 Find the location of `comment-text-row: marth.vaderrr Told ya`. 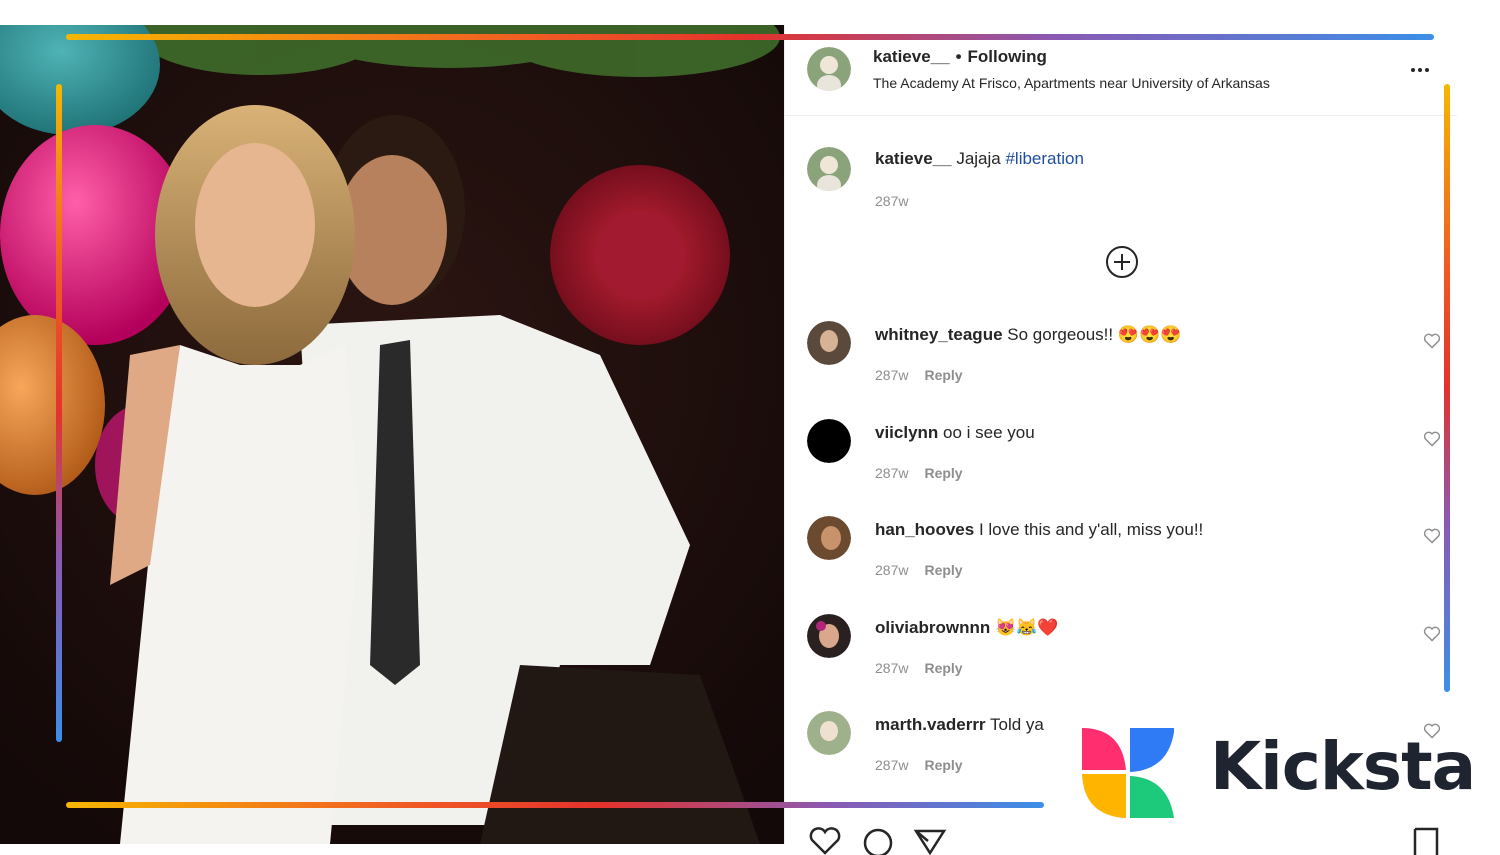

comment-text-row: marth.vaderrr Told ya is located at coordinates (959, 725).